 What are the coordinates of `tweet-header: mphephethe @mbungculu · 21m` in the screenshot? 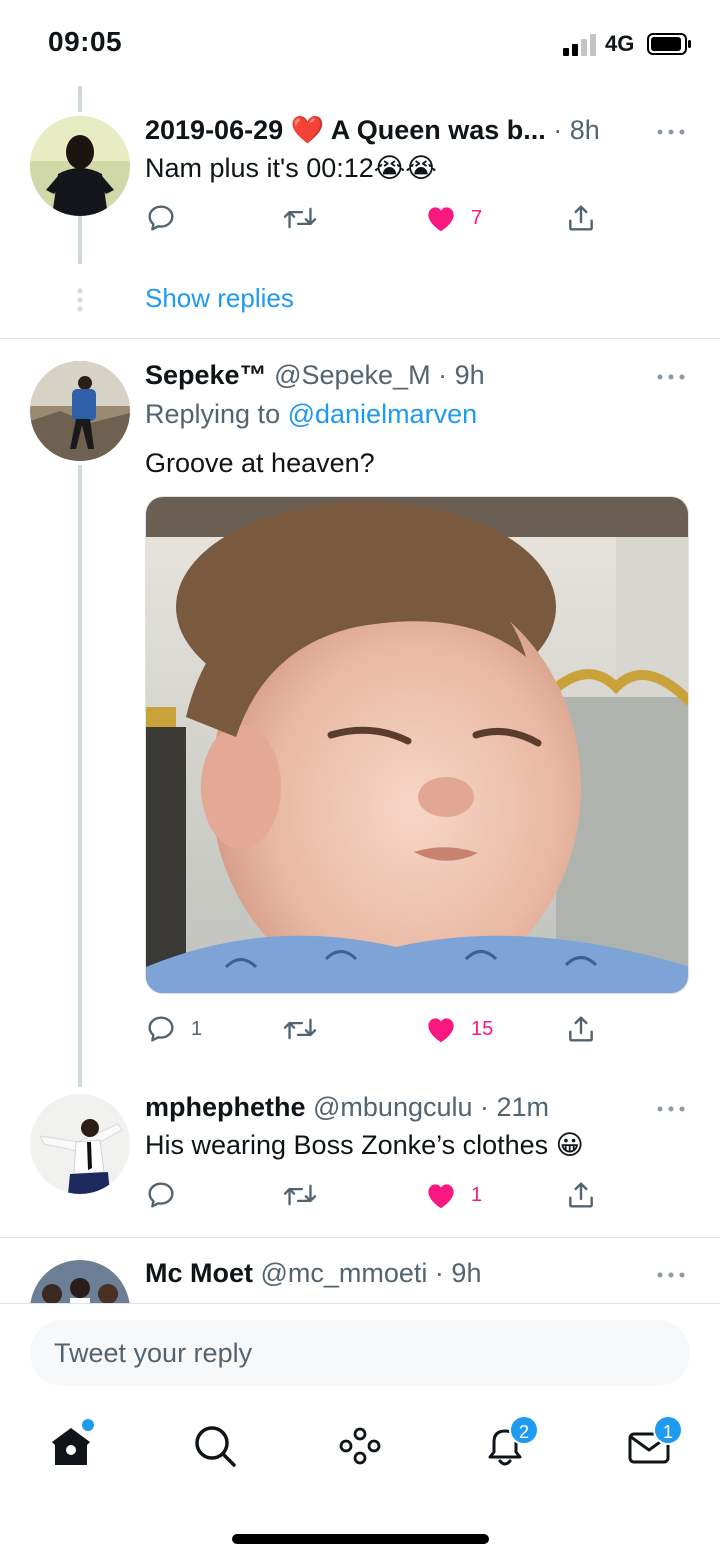 It's located at (347, 1107).